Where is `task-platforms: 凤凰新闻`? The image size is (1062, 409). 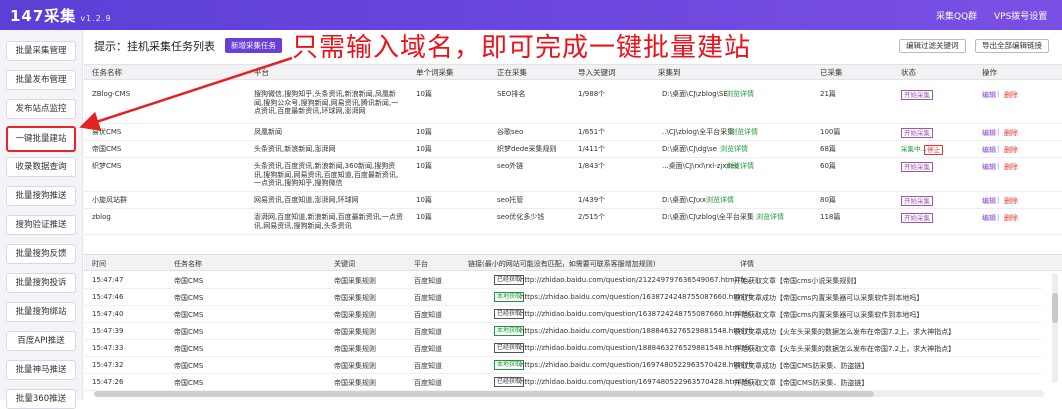 task-platforms: 凤凰新闻 is located at coordinates (268, 132).